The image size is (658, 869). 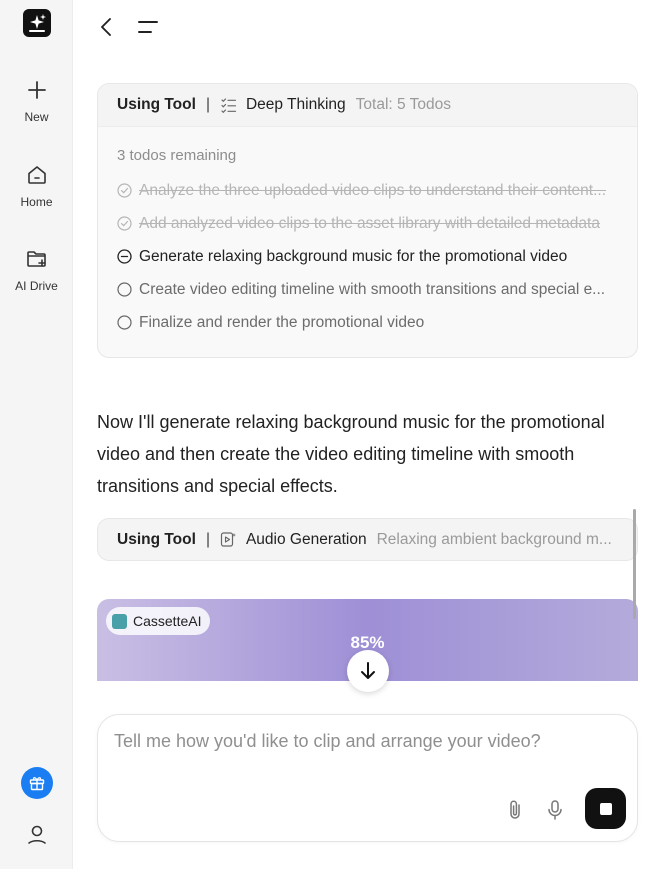 I want to click on app-logo, so click(x=37, y=23).